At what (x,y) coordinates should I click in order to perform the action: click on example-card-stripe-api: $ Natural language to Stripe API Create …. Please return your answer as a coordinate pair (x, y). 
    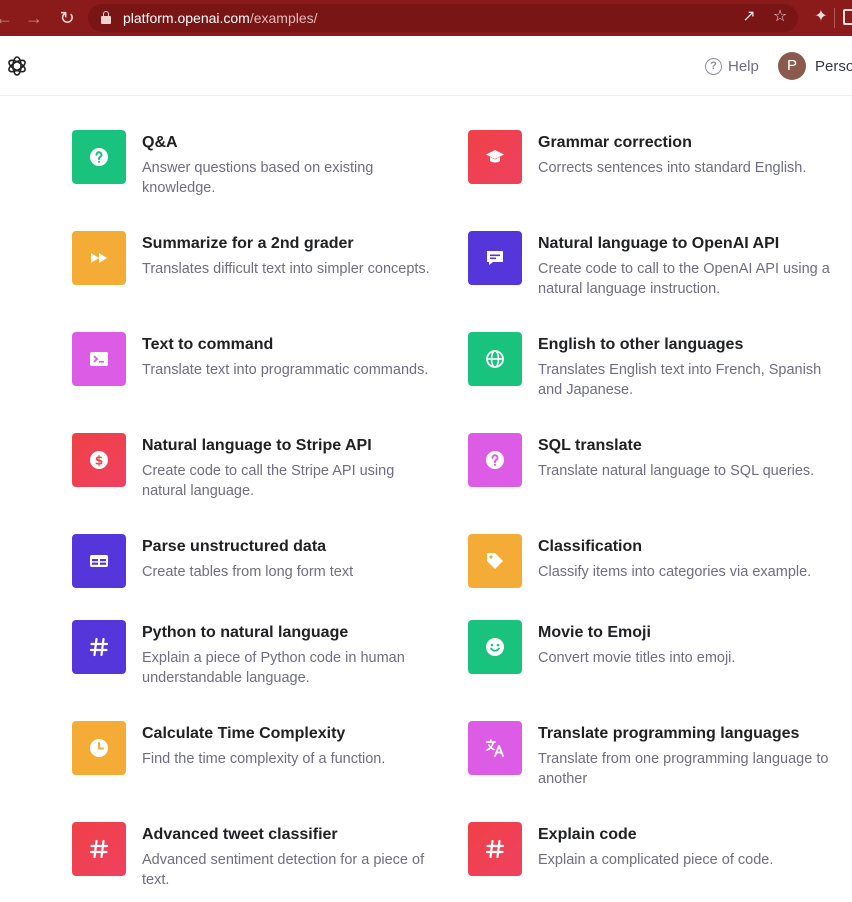
    Looking at the image, I should click on (257, 473).